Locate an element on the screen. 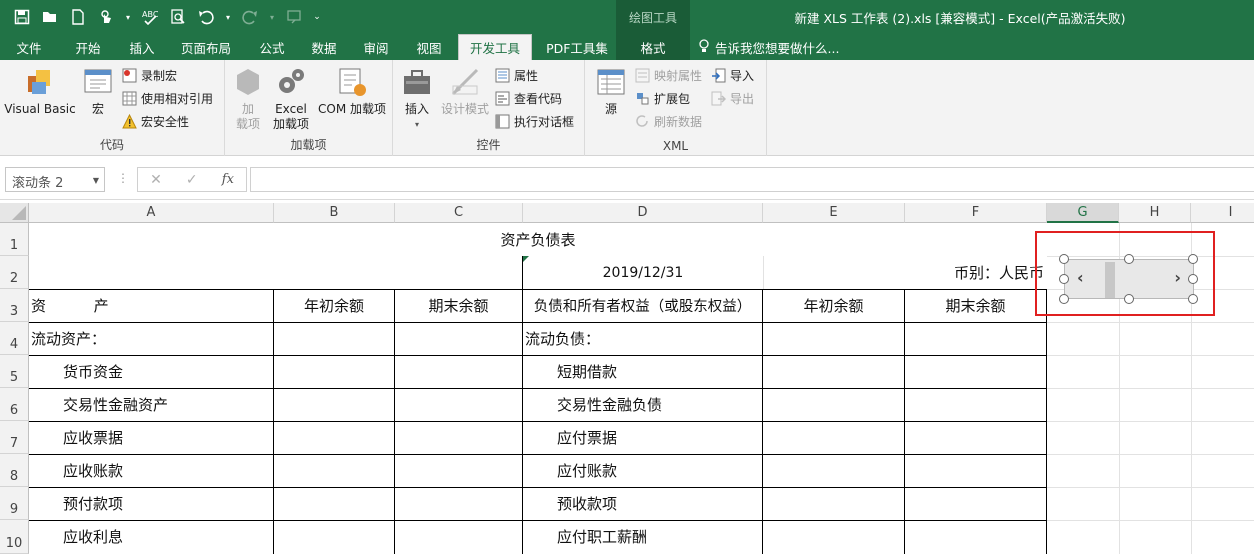 This screenshot has height=554, width=1254. excel-addins-button: Excel 加载项 is located at coordinates (291, 99).